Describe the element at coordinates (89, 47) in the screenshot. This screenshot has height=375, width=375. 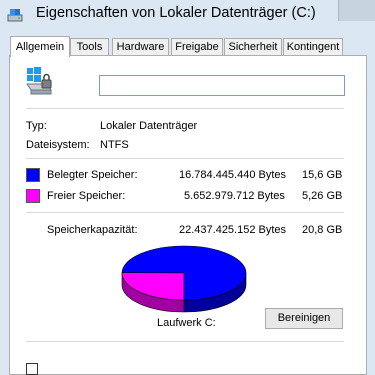
I see `tab-tools: Tools` at that location.